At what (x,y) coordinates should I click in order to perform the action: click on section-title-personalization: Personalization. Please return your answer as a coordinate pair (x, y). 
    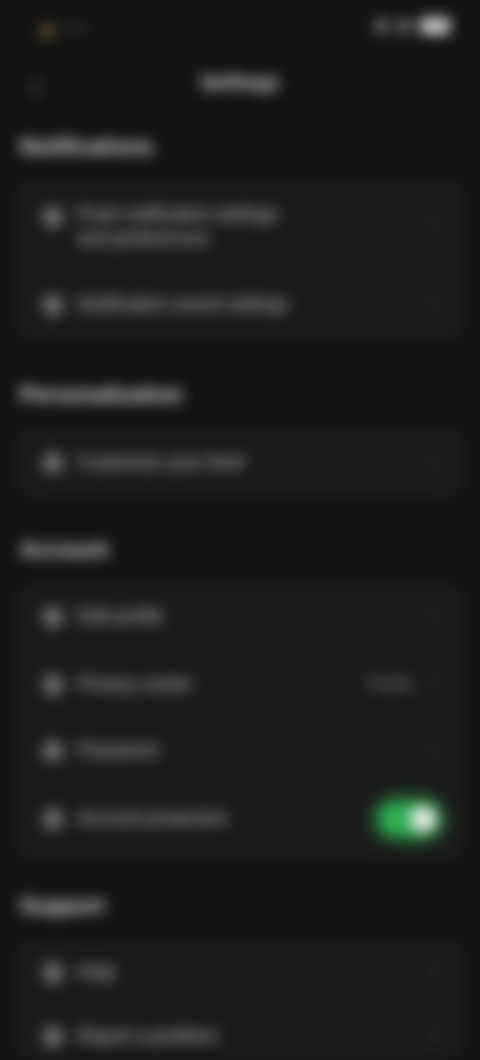
    Looking at the image, I should click on (101, 394).